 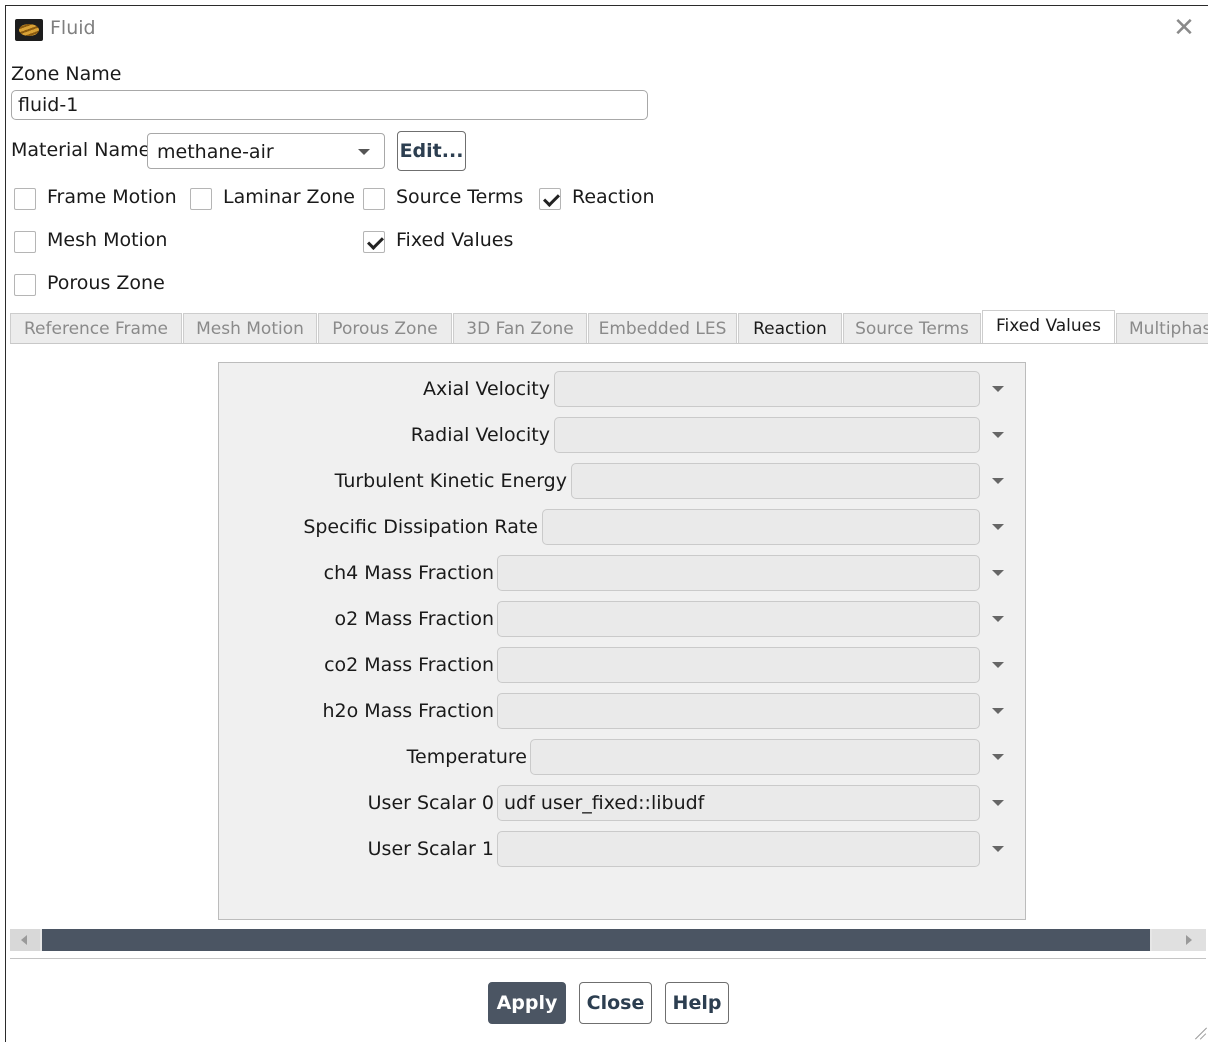 What do you see at coordinates (738, 849) in the screenshot?
I see `user-scalar-1-field` at bounding box center [738, 849].